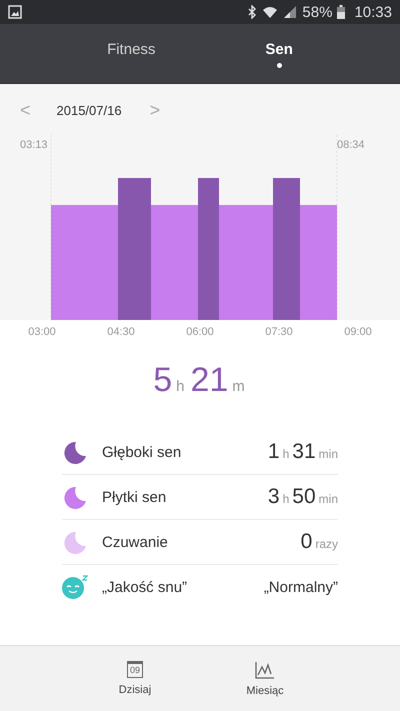 Image resolution: width=400 pixels, height=711 pixels. I want to click on hours-unit: h, so click(180, 386).